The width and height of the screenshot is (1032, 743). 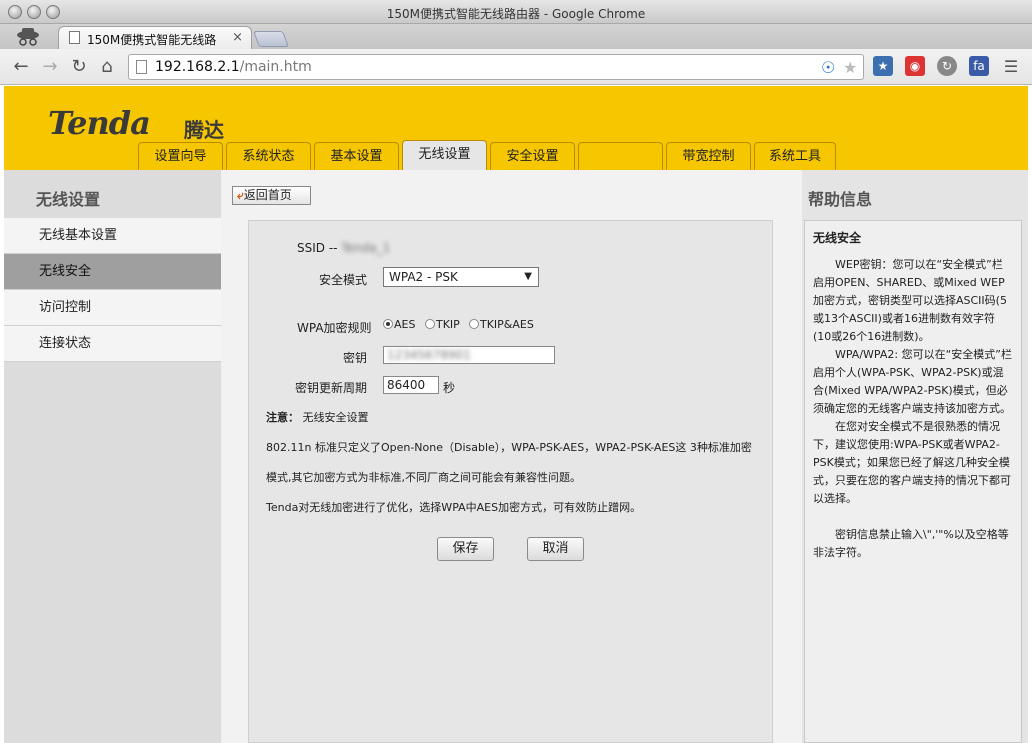 What do you see at coordinates (979, 66) in the screenshot?
I see `fa-extension-icon: fa` at bounding box center [979, 66].